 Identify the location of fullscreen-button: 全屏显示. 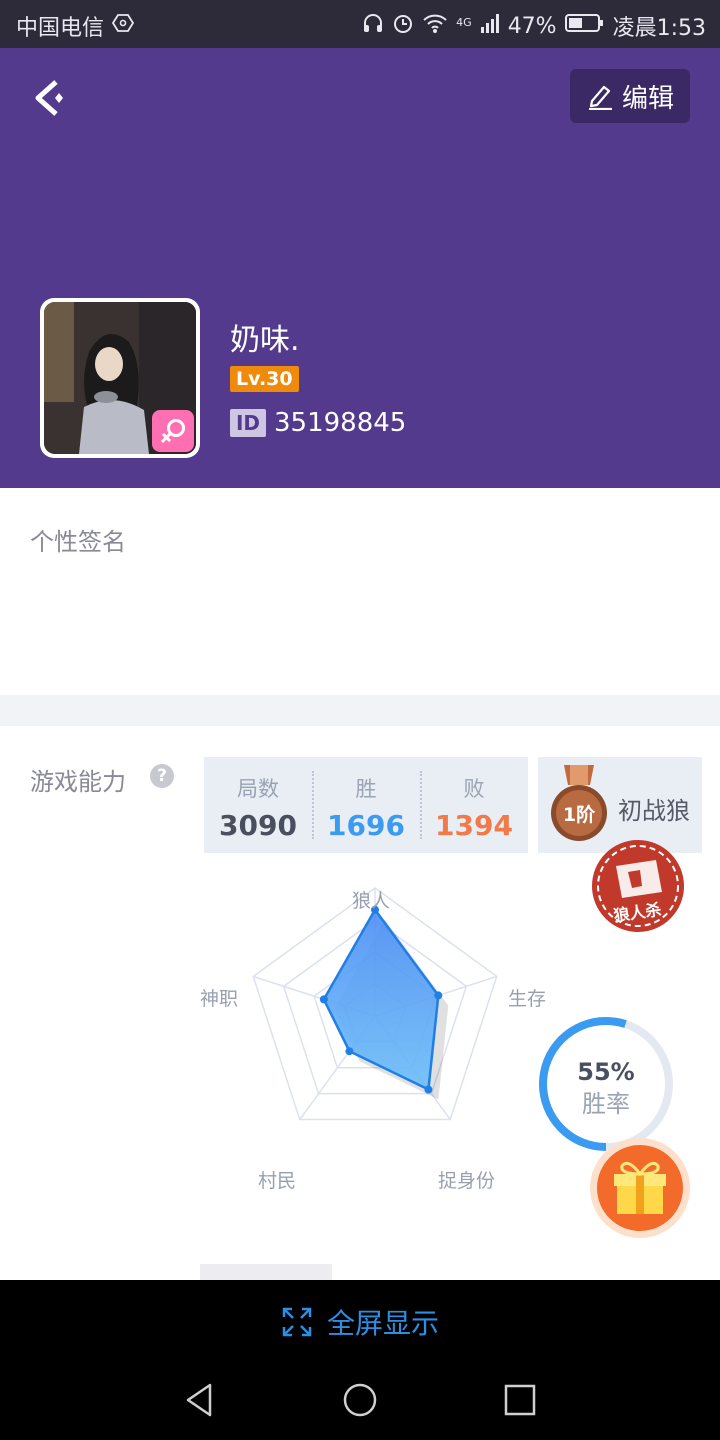
(360, 1322).